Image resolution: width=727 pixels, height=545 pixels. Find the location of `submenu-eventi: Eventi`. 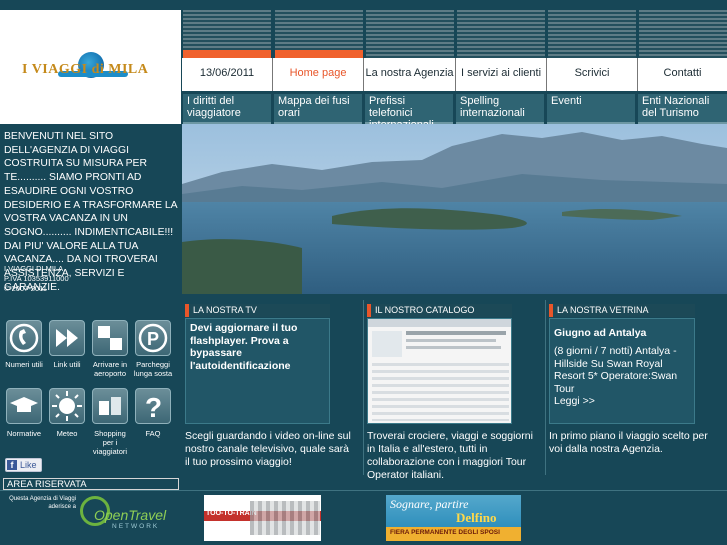

submenu-eventi: Eventi is located at coordinates (591, 109).